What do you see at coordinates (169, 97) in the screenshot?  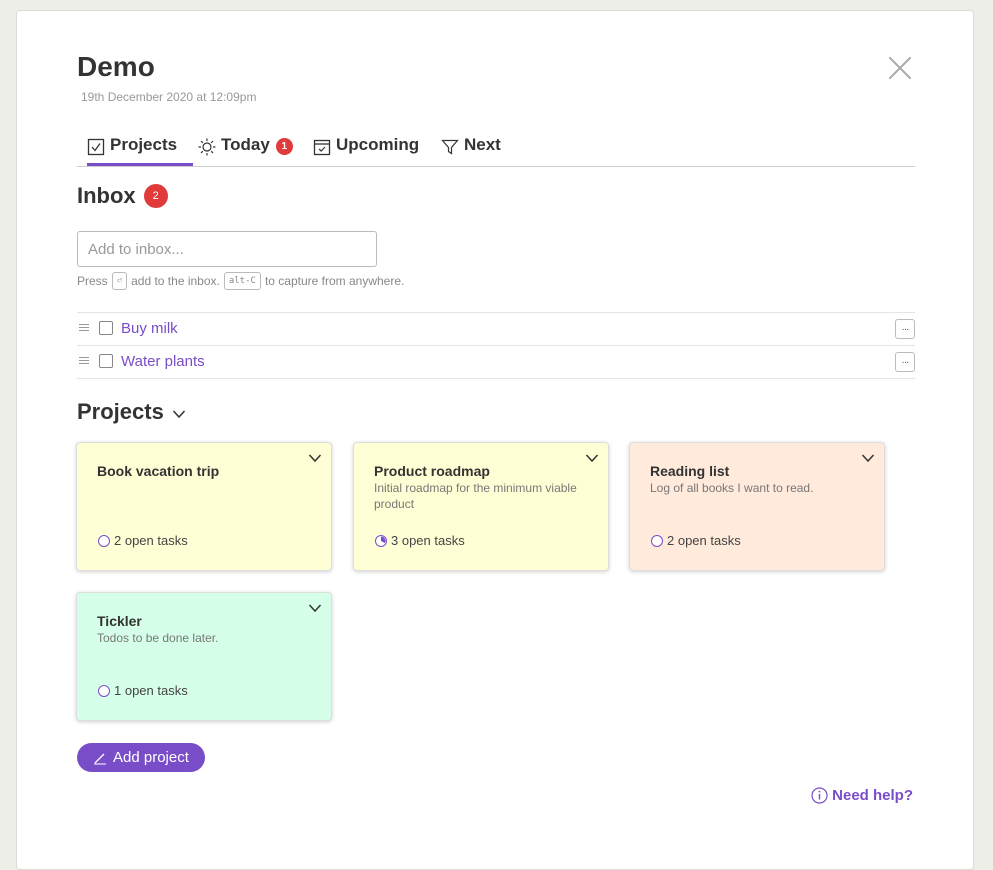 I see `page-timestamp: 19th December 2020 at 12:09pm` at bounding box center [169, 97].